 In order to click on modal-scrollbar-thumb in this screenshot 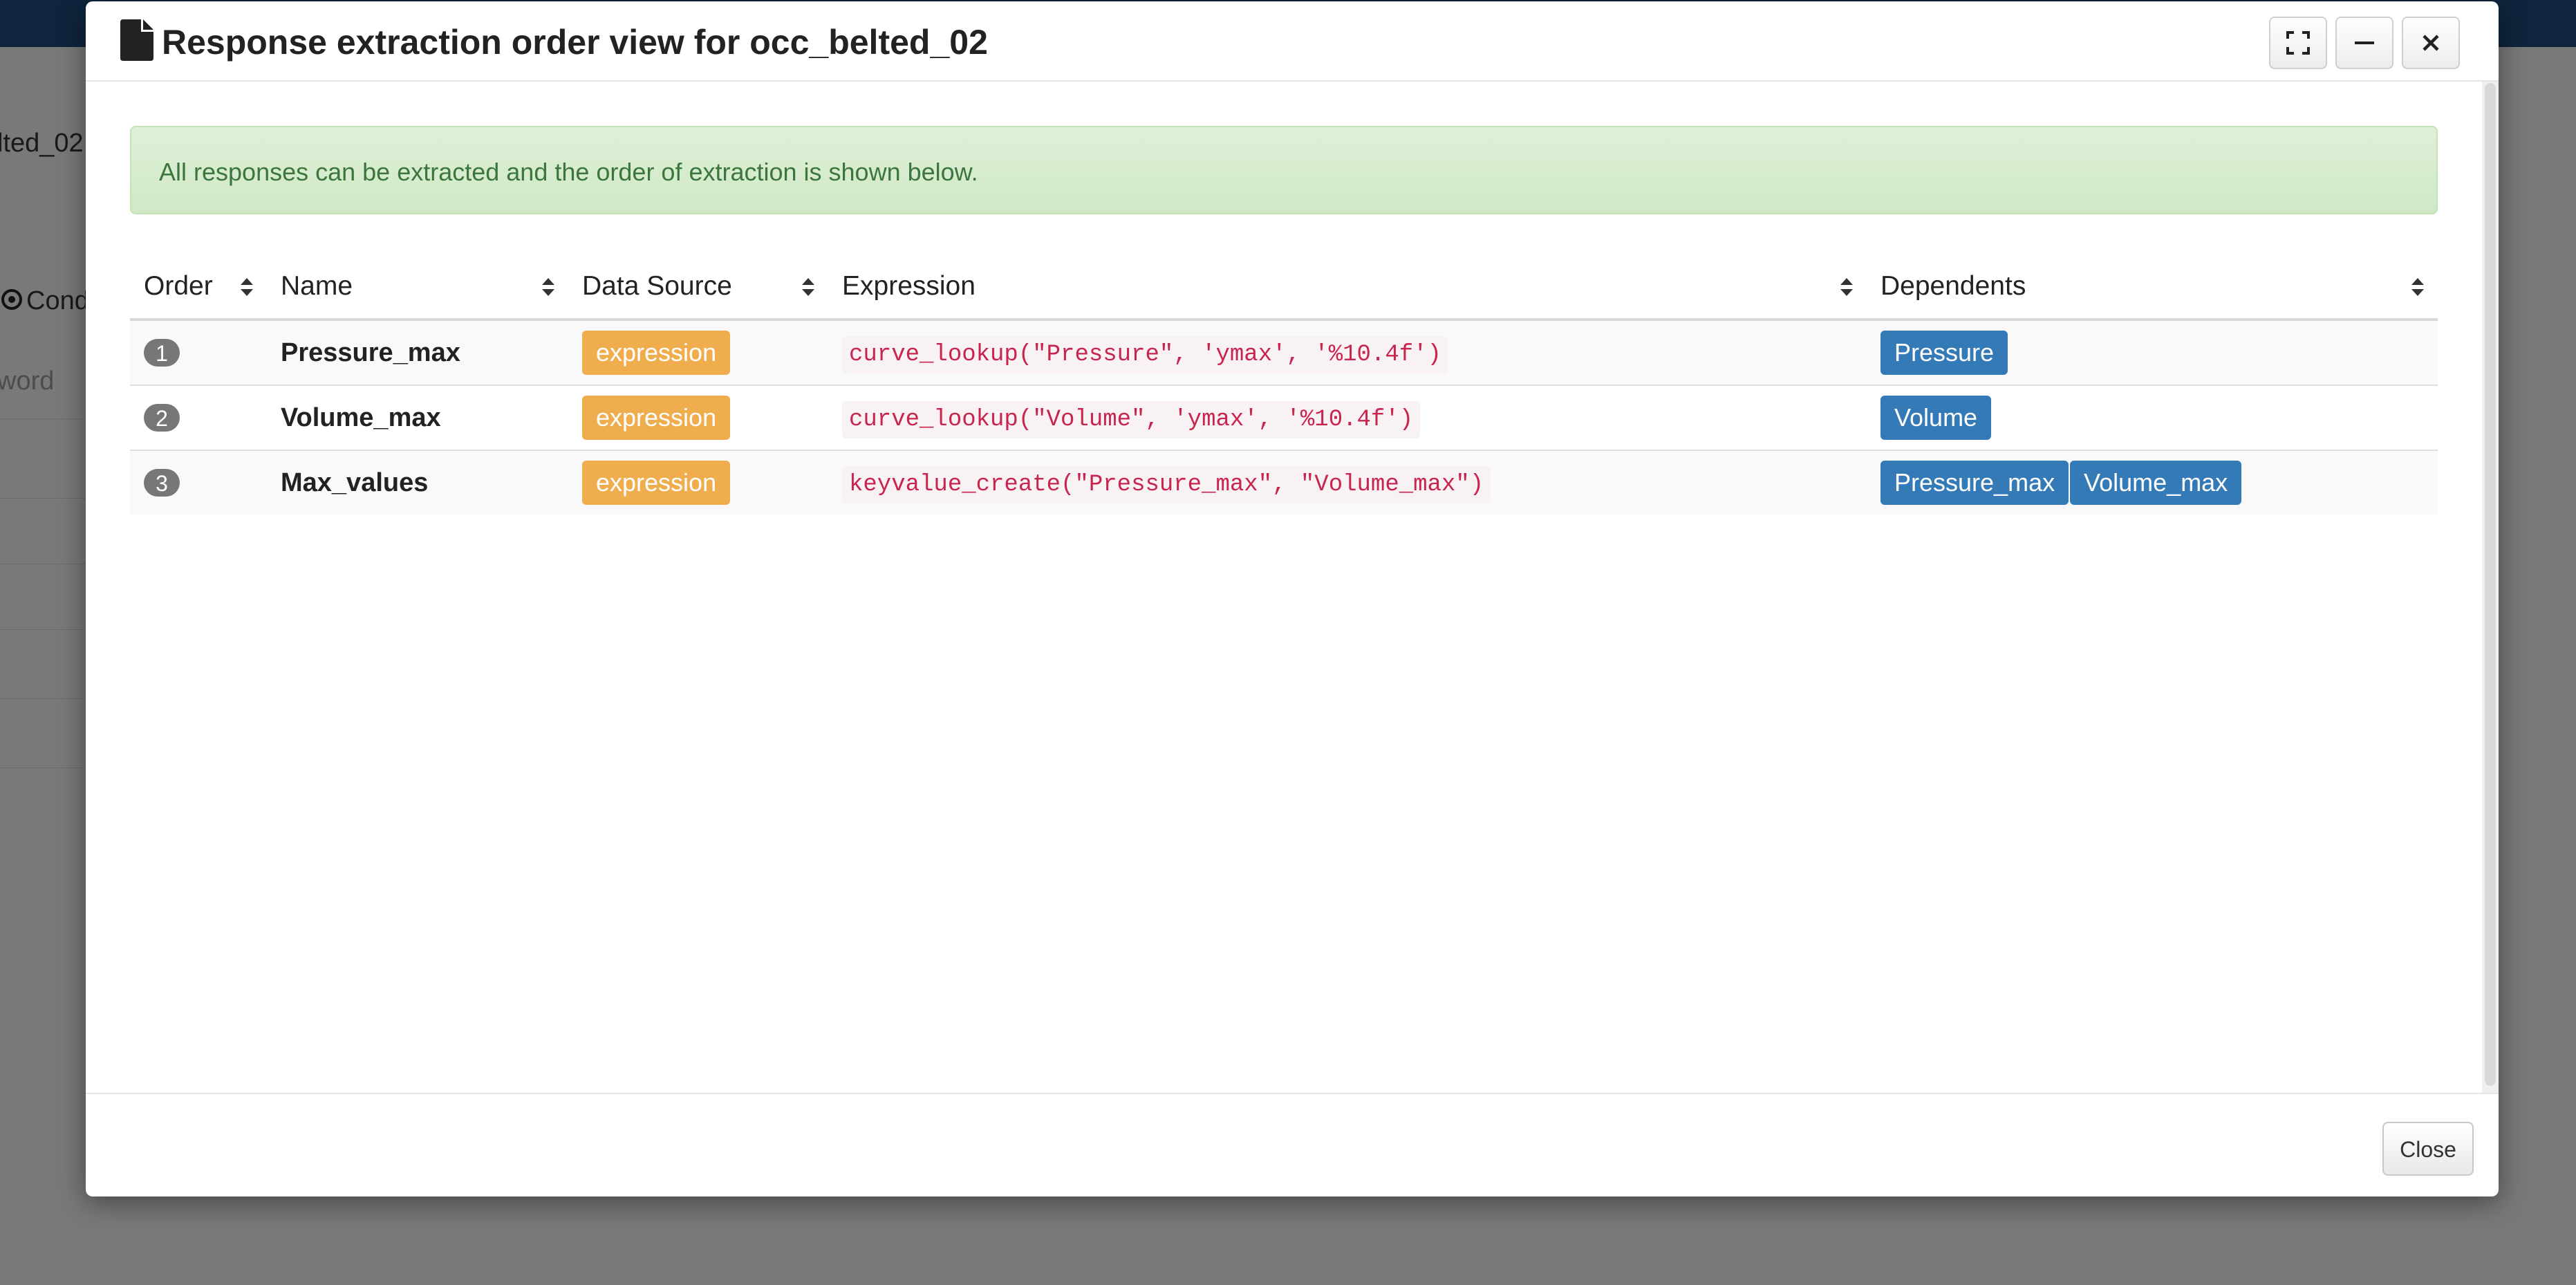, I will do `click(2490, 584)`.